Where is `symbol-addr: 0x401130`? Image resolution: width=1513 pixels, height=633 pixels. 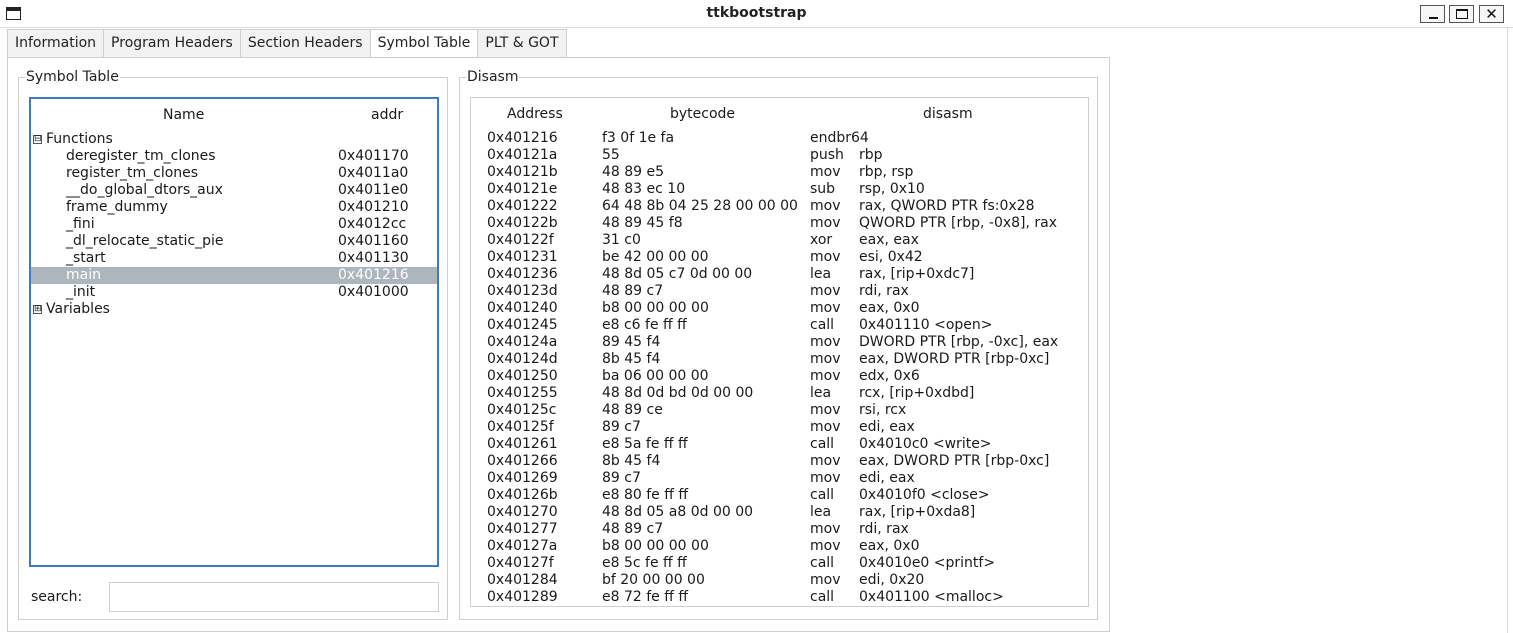 symbol-addr: 0x401130 is located at coordinates (373, 258).